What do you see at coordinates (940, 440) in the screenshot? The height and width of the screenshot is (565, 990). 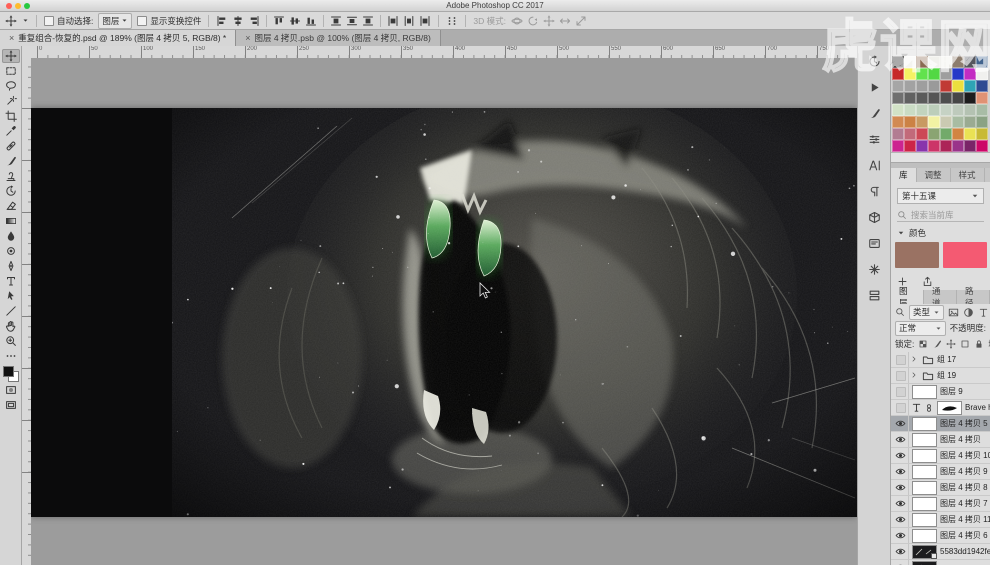 I see `layer-row: 图层 4 拷贝` at bounding box center [940, 440].